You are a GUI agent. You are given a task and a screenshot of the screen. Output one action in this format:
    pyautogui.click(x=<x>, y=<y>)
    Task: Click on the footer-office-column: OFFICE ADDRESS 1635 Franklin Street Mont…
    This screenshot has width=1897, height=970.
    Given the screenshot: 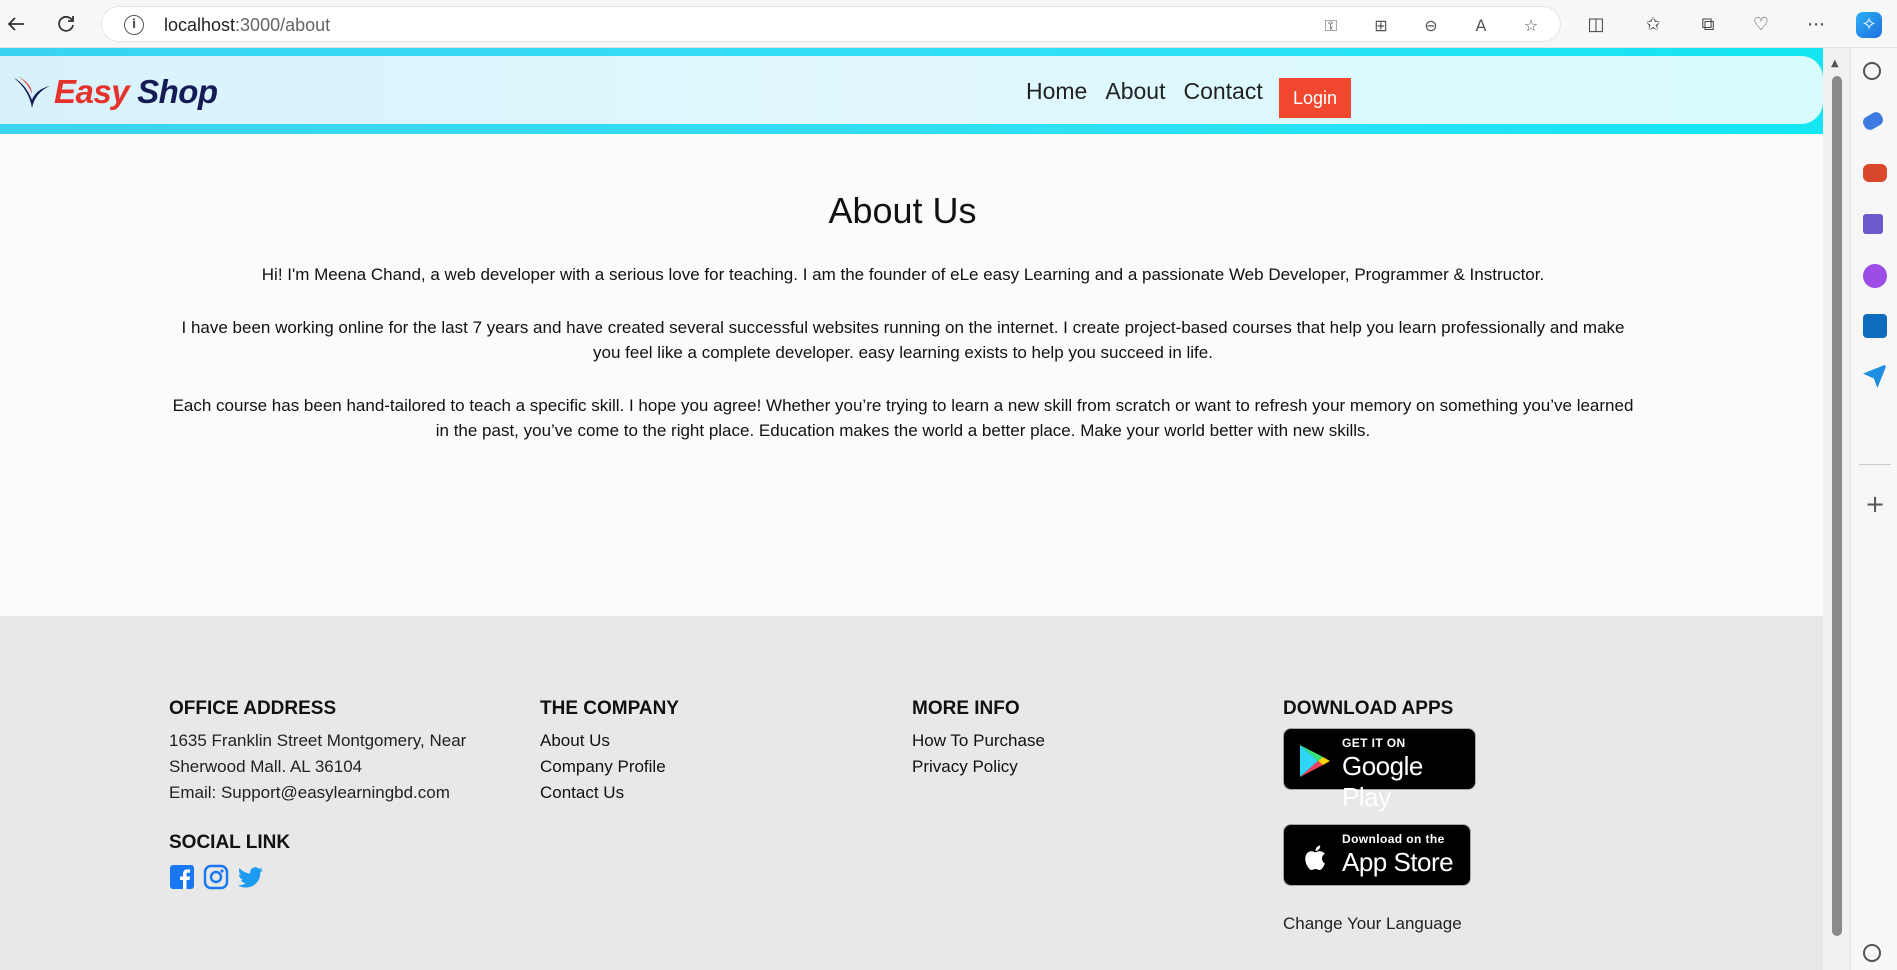 What is the action you would take?
    pyautogui.click(x=317, y=794)
    